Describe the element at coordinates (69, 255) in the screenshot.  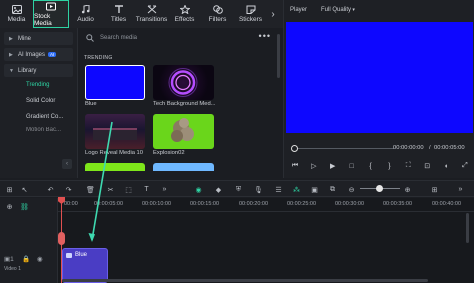
I see `image-icon` at that location.